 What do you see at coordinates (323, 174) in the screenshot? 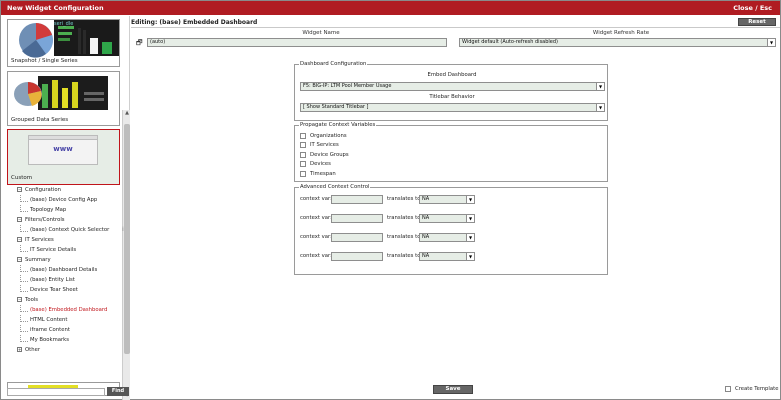
I see `checkbox-label: Timespan` at bounding box center [323, 174].